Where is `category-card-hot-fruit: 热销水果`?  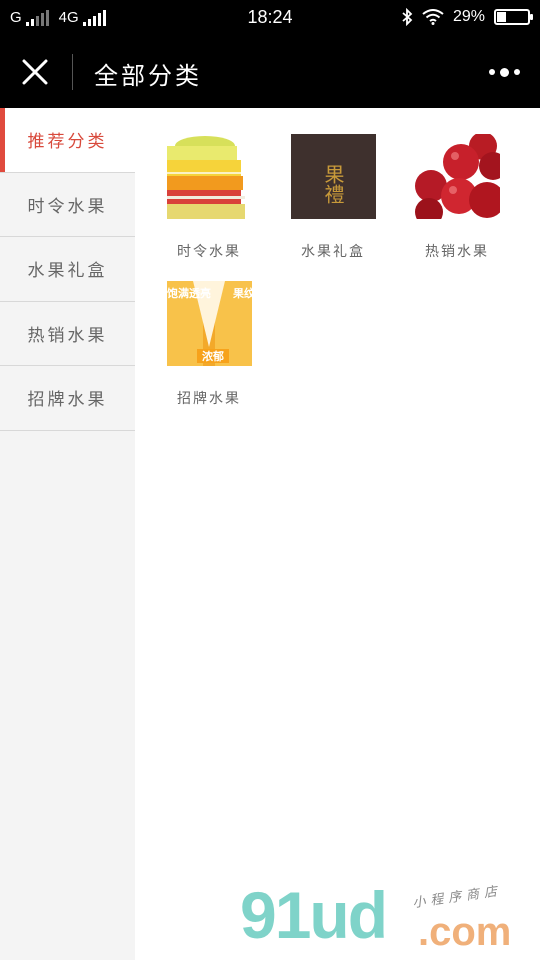 category-card-hot-fruit: 热销水果 is located at coordinates (457, 197).